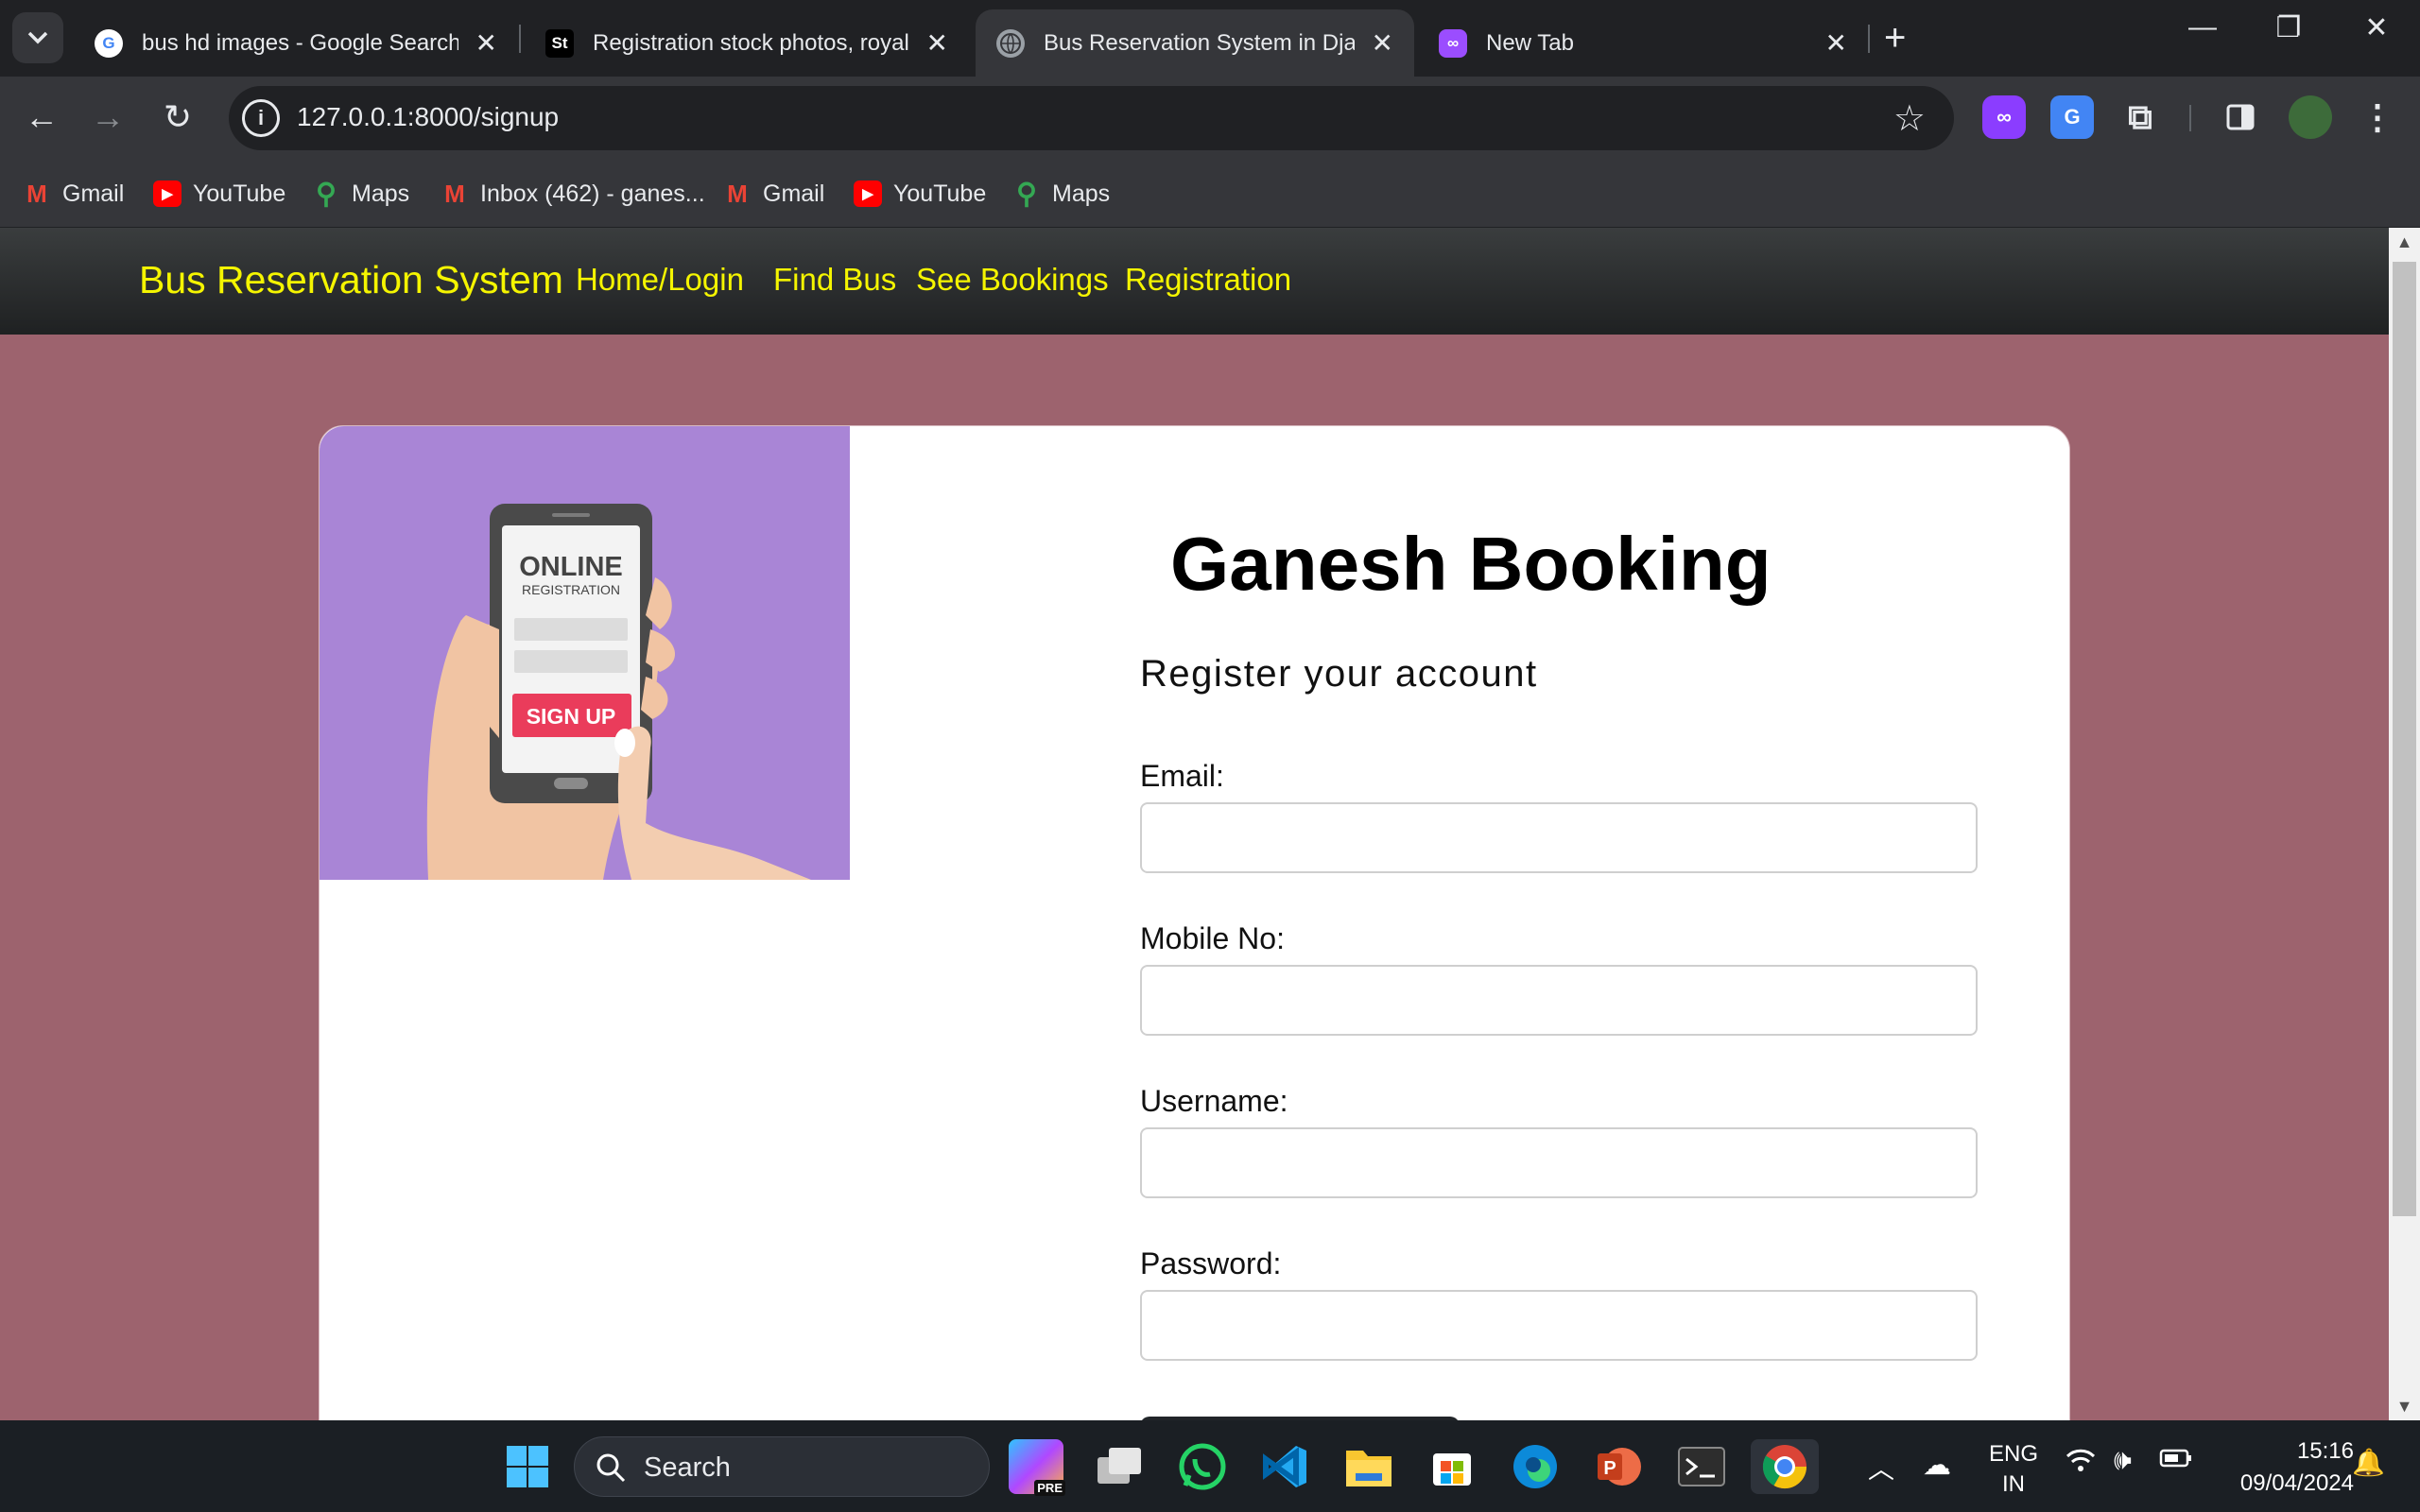 The height and width of the screenshot is (1512, 2420). Describe the element at coordinates (2176, 1461) in the screenshot. I see `battery-icon` at that location.